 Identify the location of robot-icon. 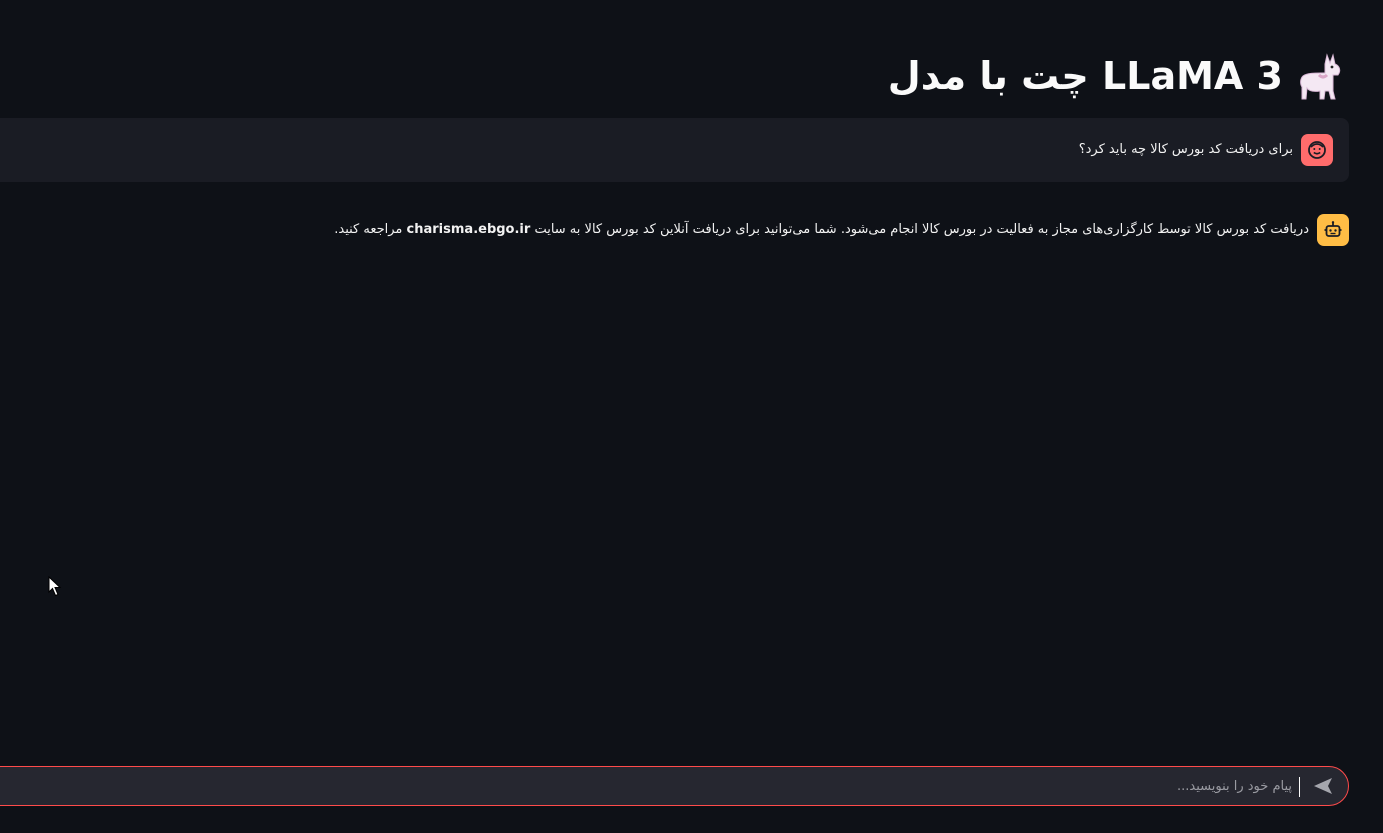
(1333, 229).